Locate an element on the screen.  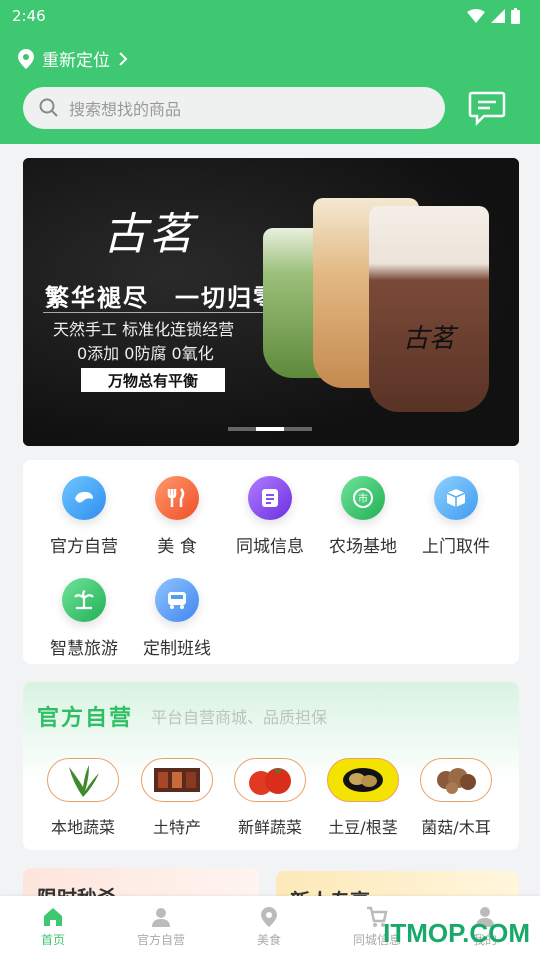
category-farm: 市 农场基地 is located at coordinates (363, 516).